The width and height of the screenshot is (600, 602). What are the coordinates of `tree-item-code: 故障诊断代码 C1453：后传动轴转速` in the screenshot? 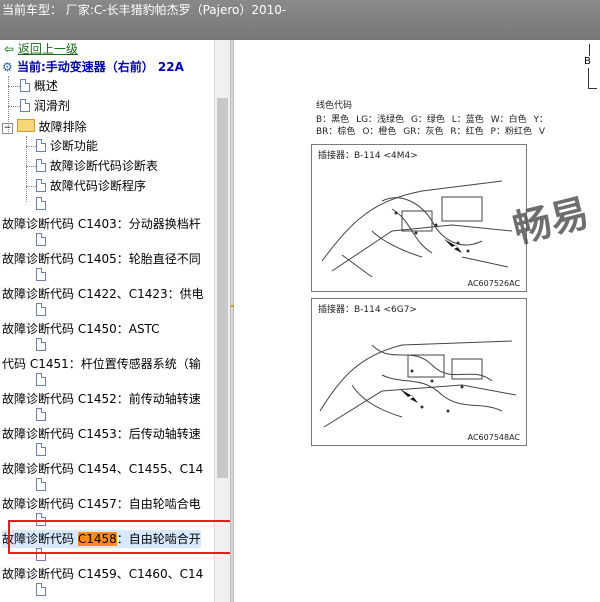 It's located at (101, 434).